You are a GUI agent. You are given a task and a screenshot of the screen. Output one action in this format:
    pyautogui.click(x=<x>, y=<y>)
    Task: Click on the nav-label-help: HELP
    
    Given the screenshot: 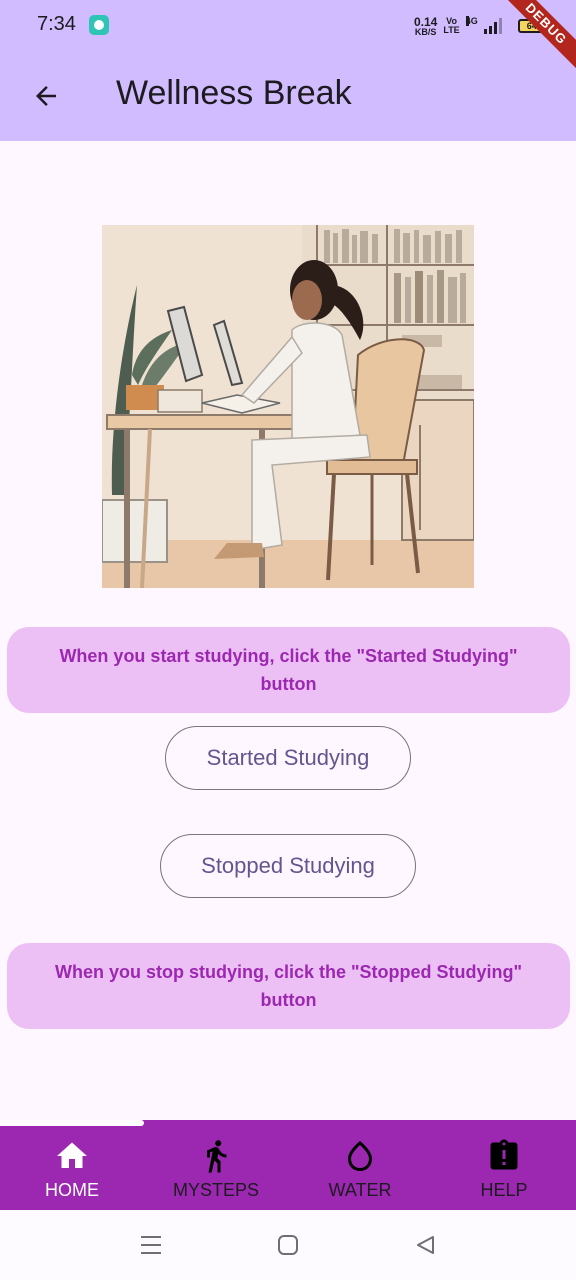 What is the action you would take?
    pyautogui.click(x=504, y=1190)
    